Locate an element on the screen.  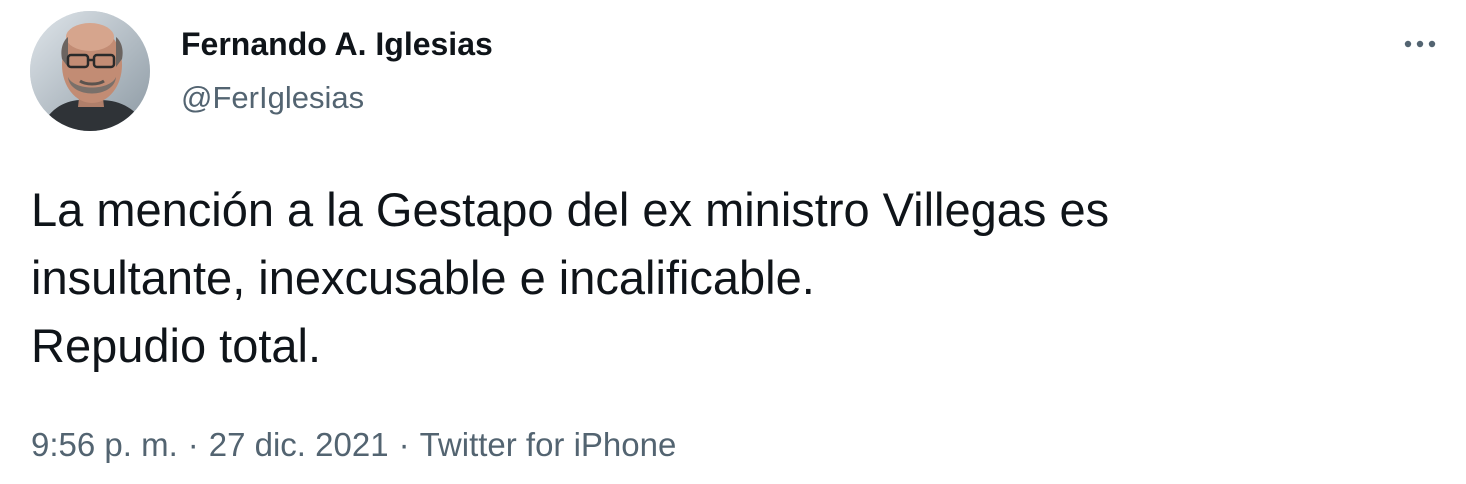
tweet-date: 27 dic. 2021 is located at coordinates (299, 444).